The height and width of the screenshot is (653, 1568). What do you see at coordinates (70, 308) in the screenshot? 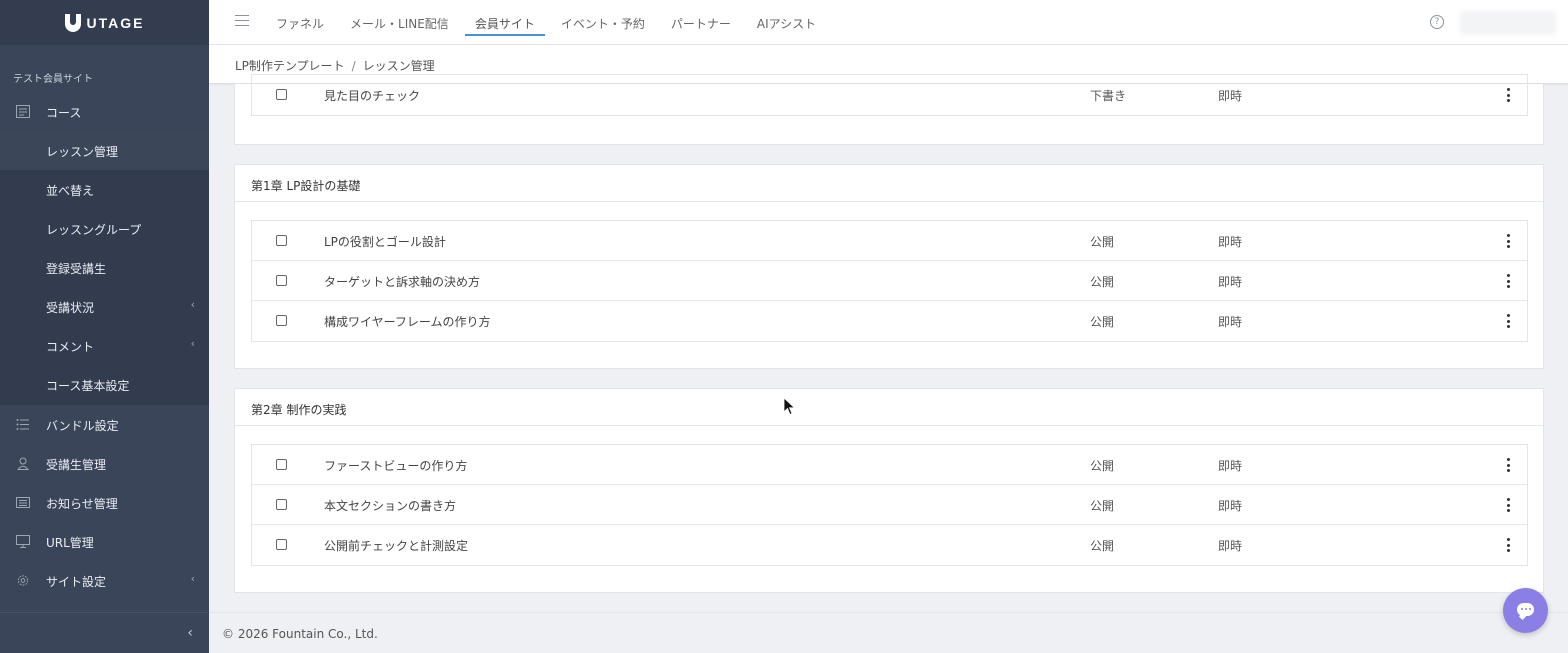
I see `sidebar-item-label: 受講状況` at bounding box center [70, 308].